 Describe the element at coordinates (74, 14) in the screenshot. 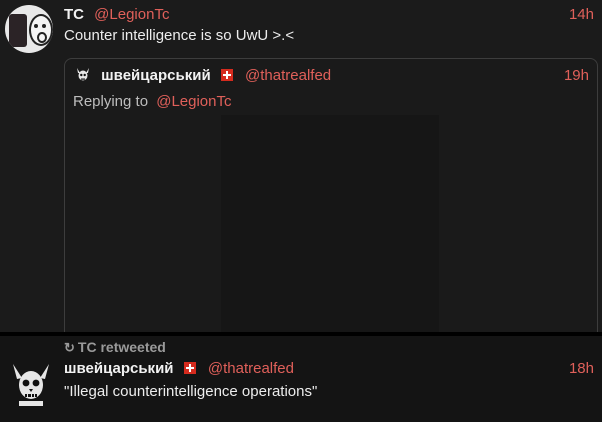

I see `author-name: TC` at that location.